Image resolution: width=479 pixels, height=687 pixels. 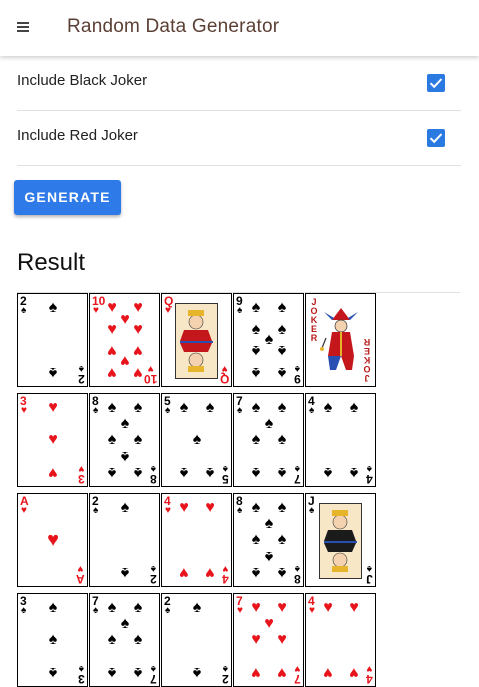 I want to click on hamburger-menu-icon, so click(x=23, y=27).